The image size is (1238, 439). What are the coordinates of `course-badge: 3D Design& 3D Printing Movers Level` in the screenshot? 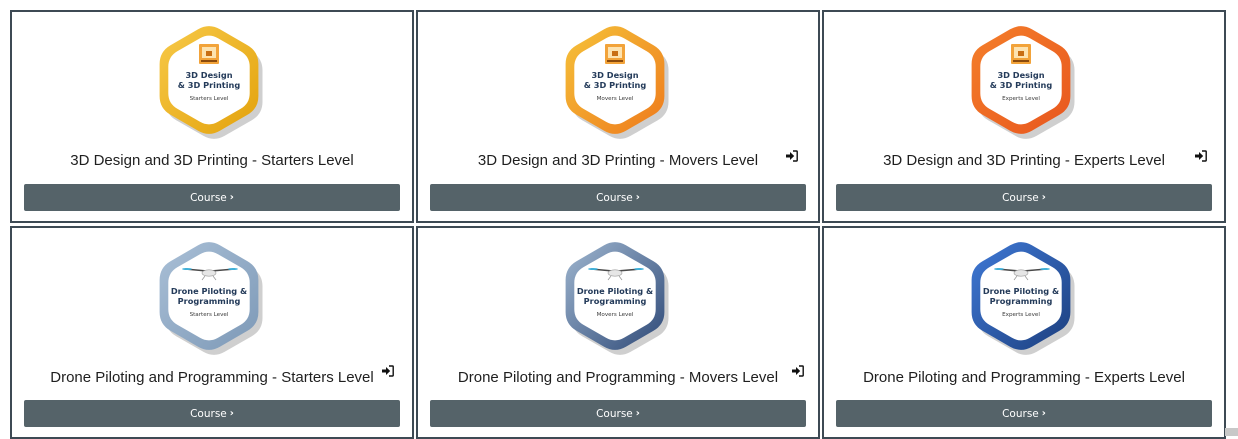 It's located at (617, 82).